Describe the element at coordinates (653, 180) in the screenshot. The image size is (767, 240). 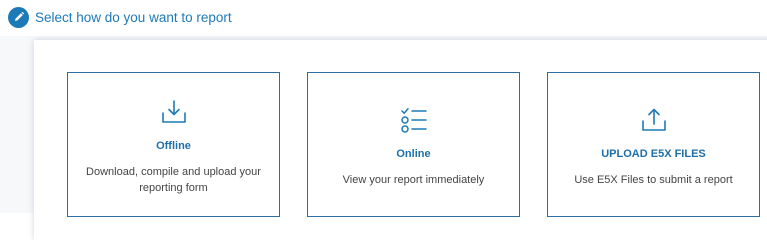
I see `upload-e5x-option-description: Use E5X Files to submit a report` at that location.